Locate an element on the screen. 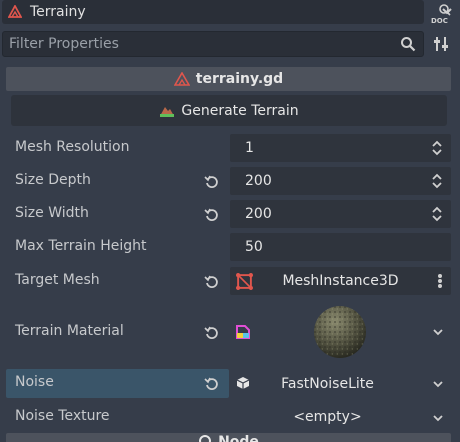 The height and width of the screenshot is (442, 460). max-terrain-height-value: 50 is located at coordinates (254, 247).